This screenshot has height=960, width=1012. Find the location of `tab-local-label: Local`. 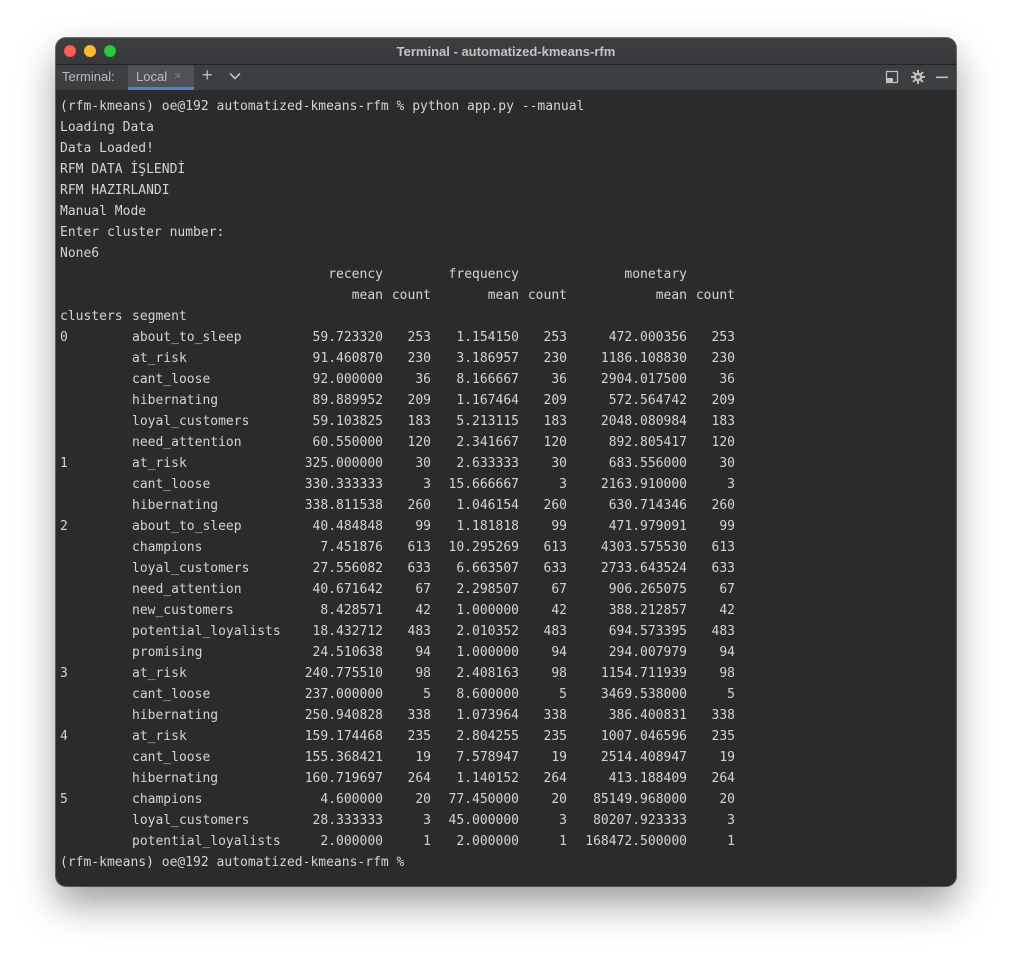

tab-local-label: Local is located at coordinates (152, 76).